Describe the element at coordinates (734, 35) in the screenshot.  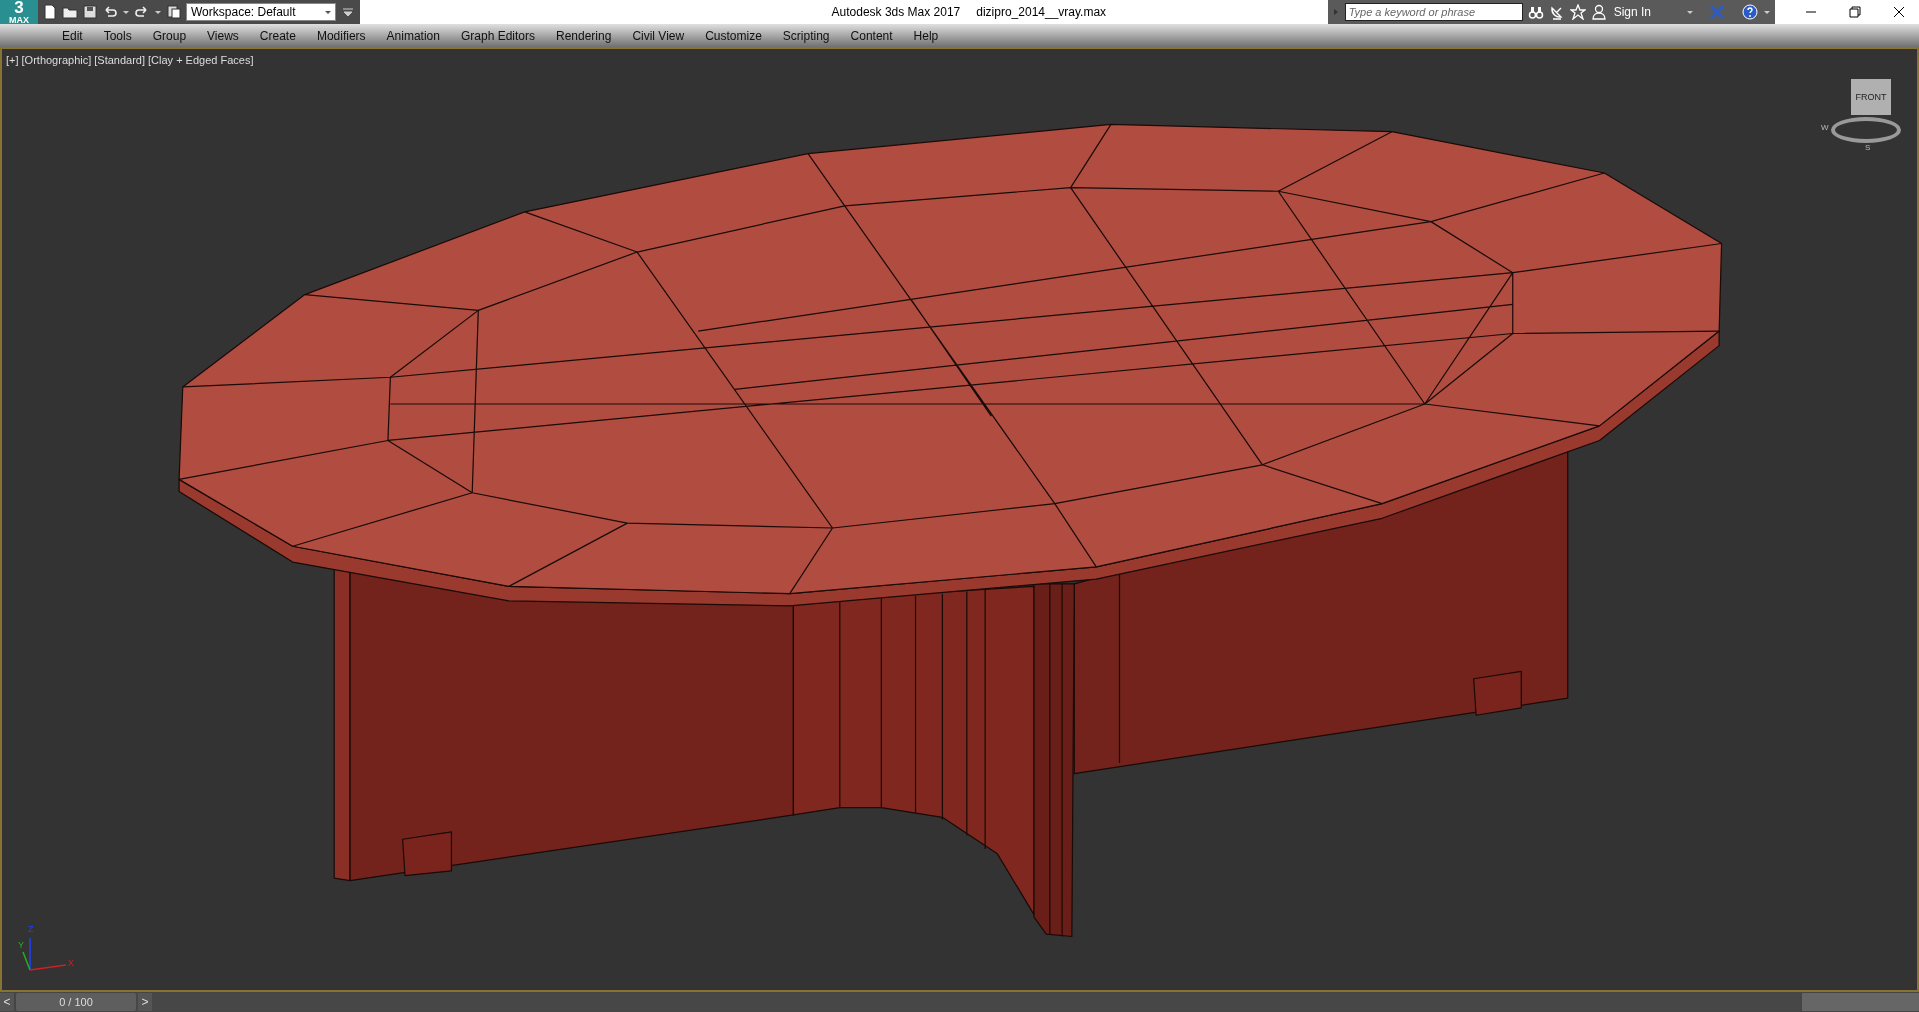
I see `menu-item: Customize` at that location.